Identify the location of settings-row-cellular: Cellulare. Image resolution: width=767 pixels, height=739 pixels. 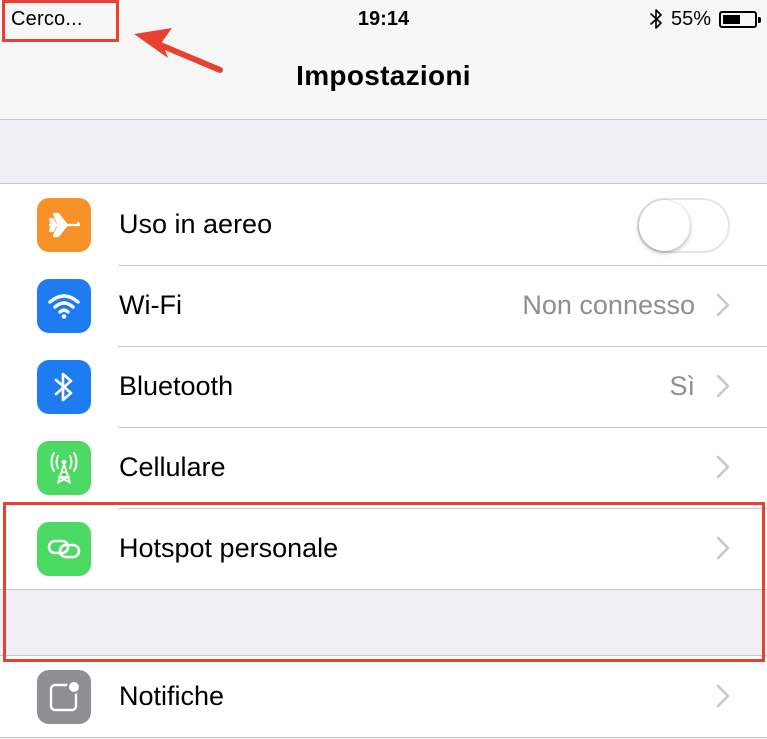
(383, 467).